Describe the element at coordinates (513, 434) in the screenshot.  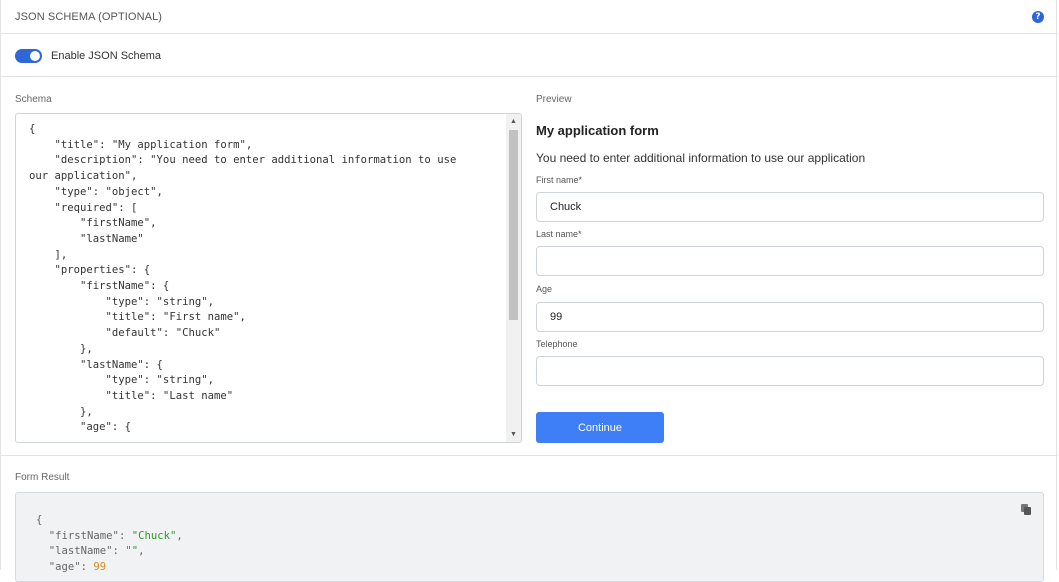
I see `scroll-down-arrow-icon: ▼` at that location.